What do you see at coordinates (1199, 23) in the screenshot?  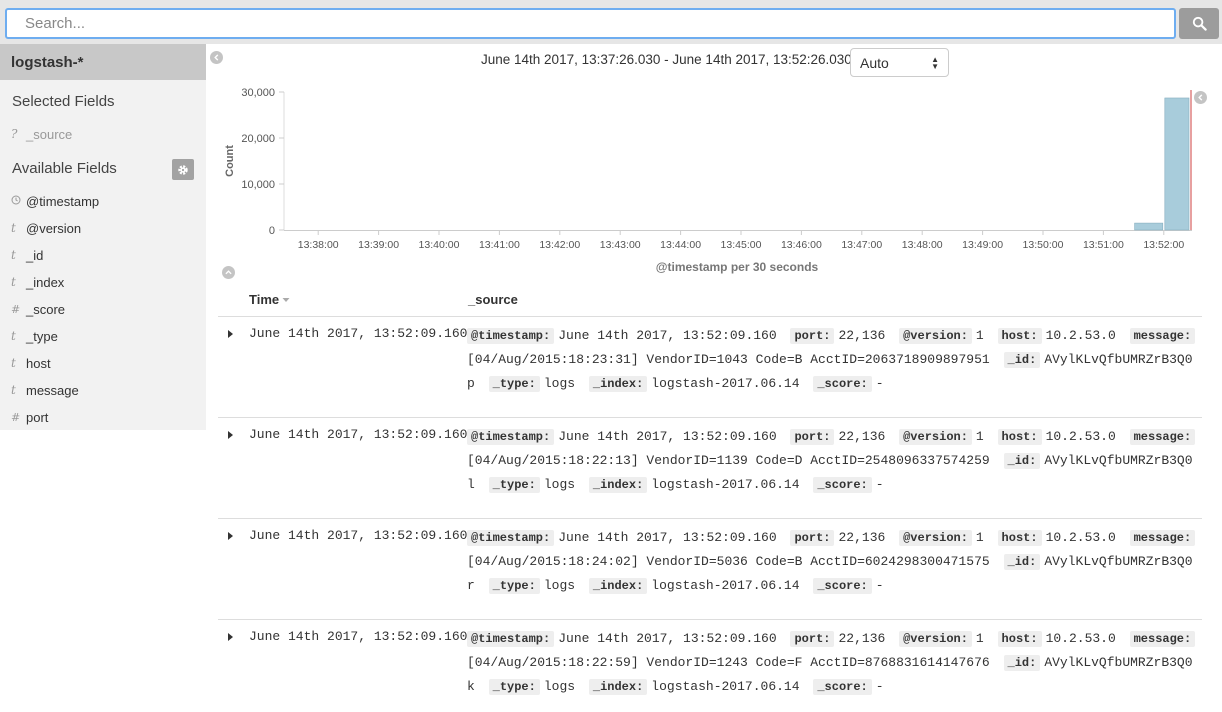 I see `search-button` at bounding box center [1199, 23].